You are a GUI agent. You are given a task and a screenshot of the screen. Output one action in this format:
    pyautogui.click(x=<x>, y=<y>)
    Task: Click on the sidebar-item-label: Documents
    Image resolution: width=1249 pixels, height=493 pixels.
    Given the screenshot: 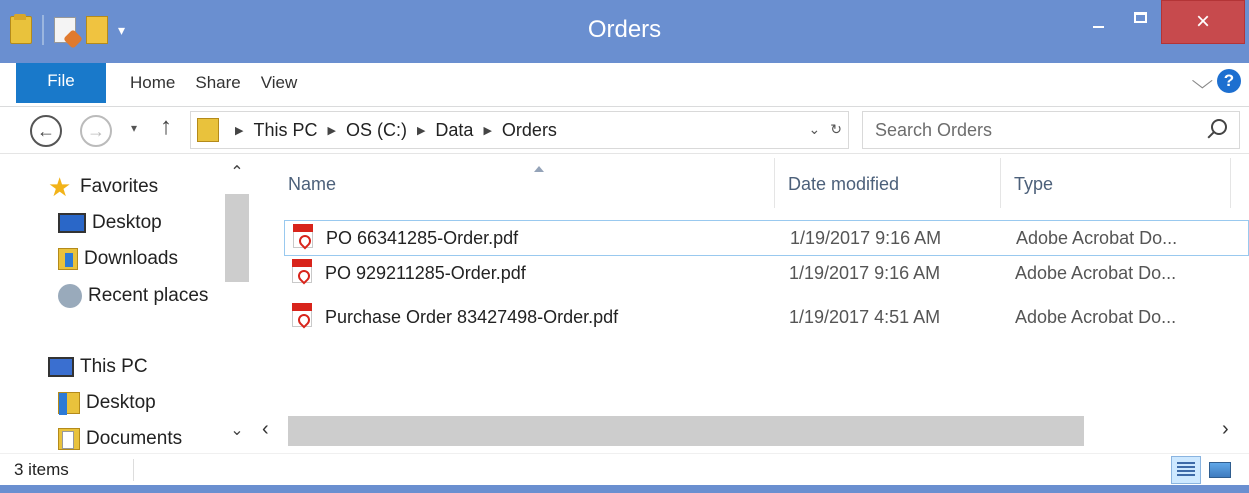 What is the action you would take?
    pyautogui.click(x=134, y=438)
    